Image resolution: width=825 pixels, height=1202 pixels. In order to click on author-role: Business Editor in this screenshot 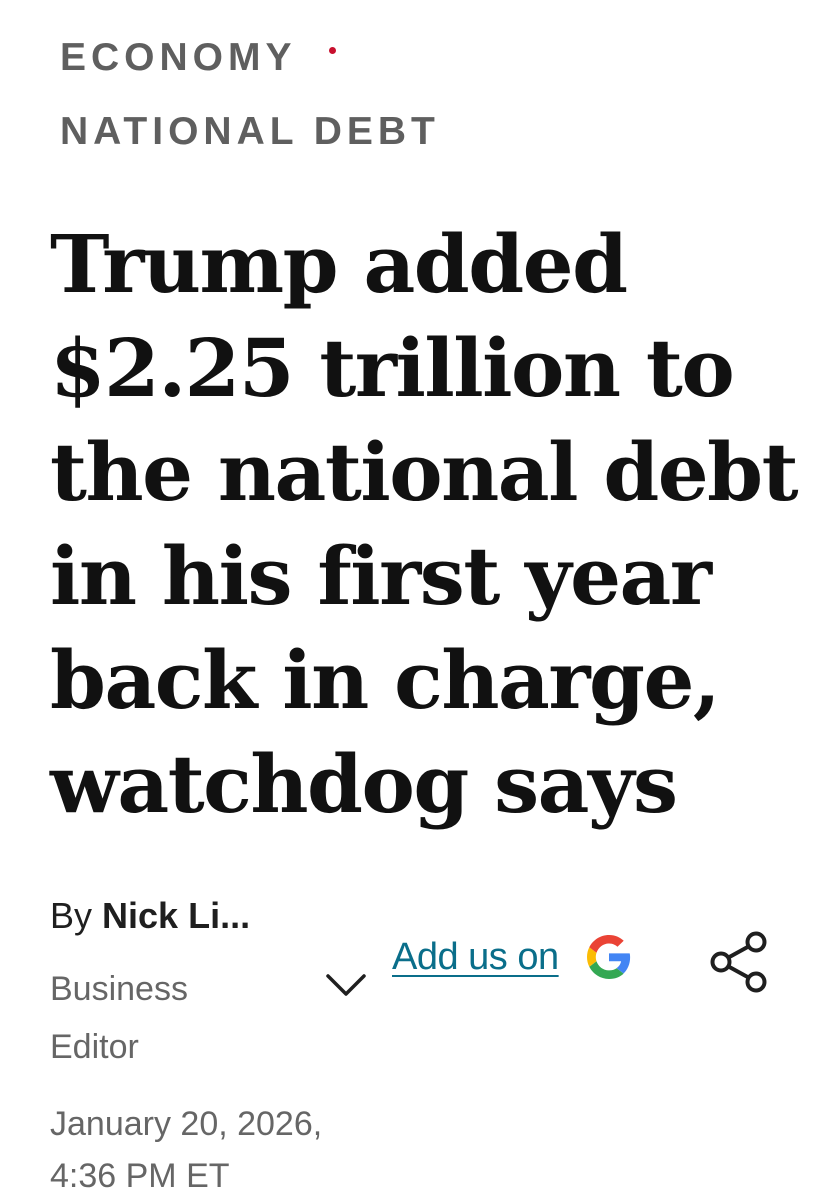, I will do `click(150, 1018)`.